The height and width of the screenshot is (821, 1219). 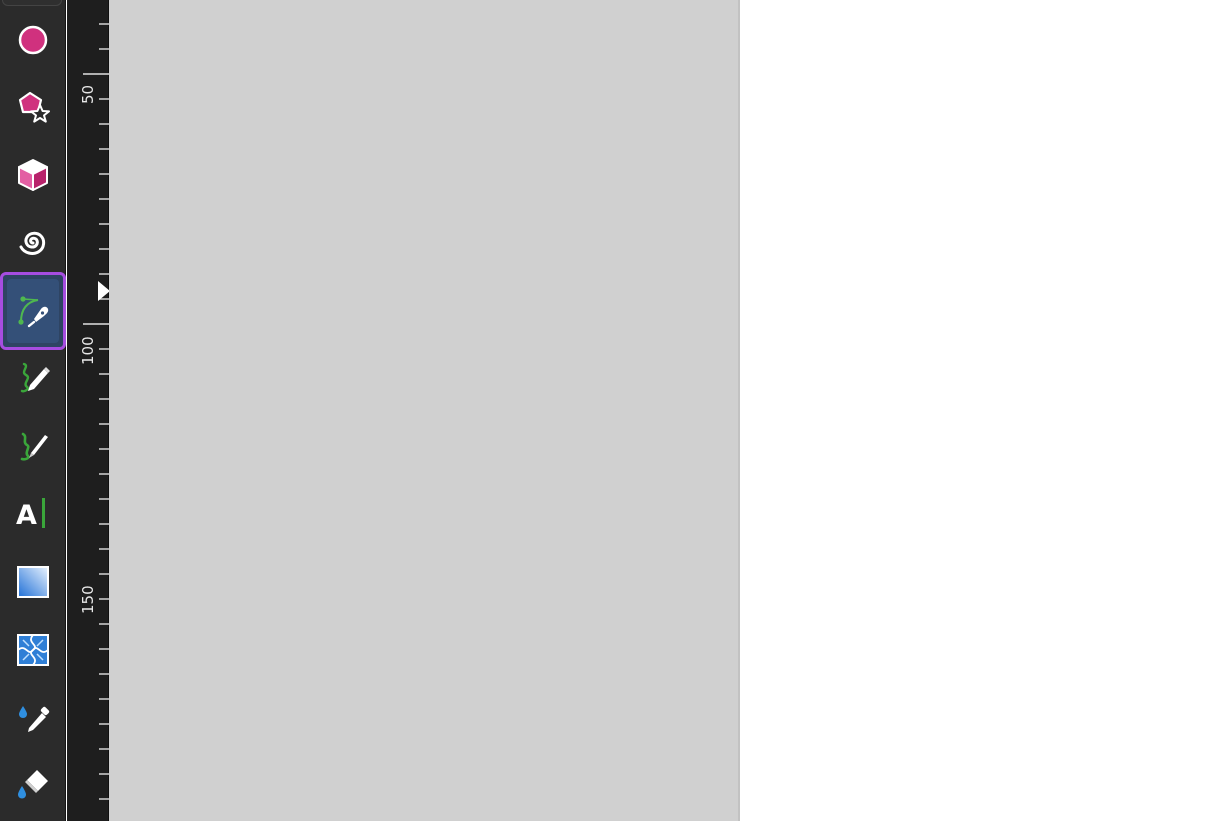 I want to click on 3d-box-tool, so click(x=33, y=175).